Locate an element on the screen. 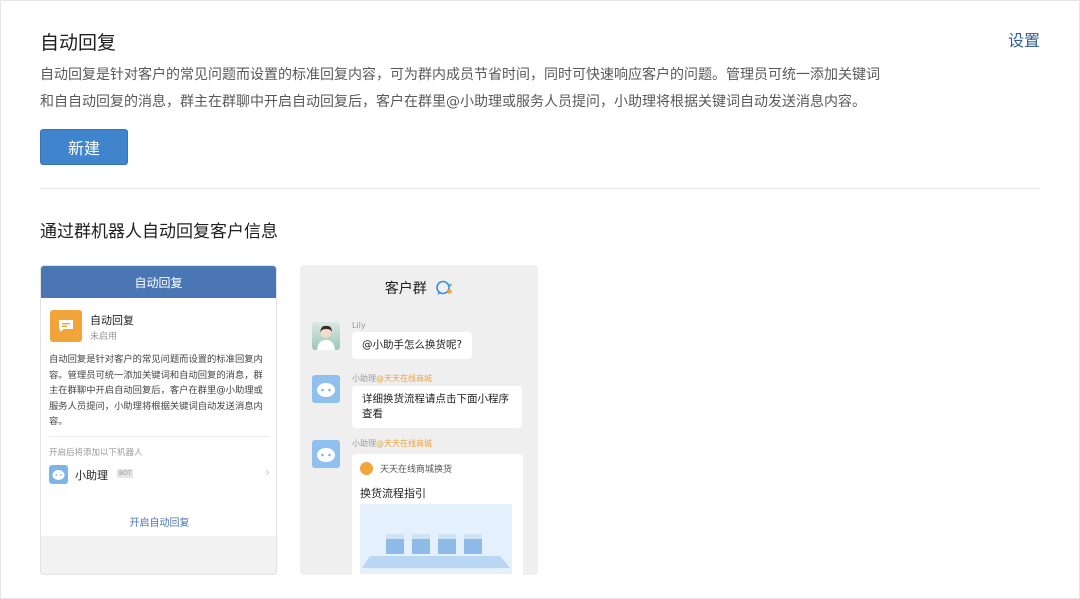  new-button: 新建 is located at coordinates (84, 147).